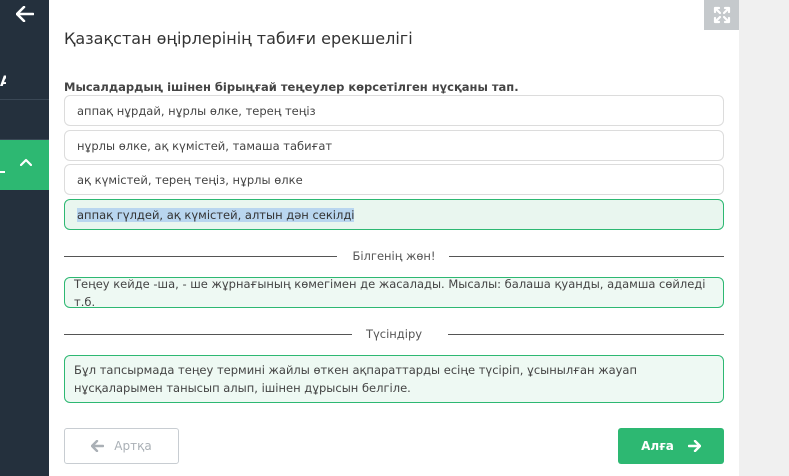 The width and height of the screenshot is (789, 476). What do you see at coordinates (394, 110) in the screenshot?
I see `answer-option: аппақ нұрдай, нұрлы өлке, терең теңіз` at bounding box center [394, 110].